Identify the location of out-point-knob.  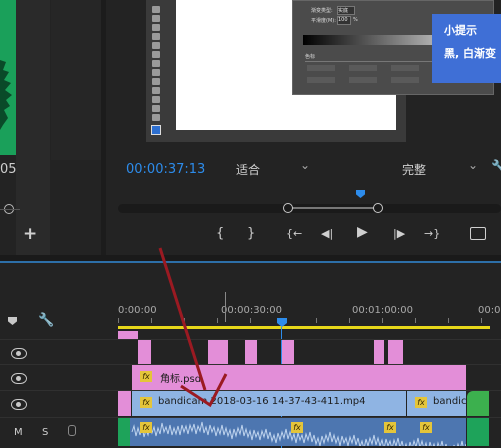
(378, 208).